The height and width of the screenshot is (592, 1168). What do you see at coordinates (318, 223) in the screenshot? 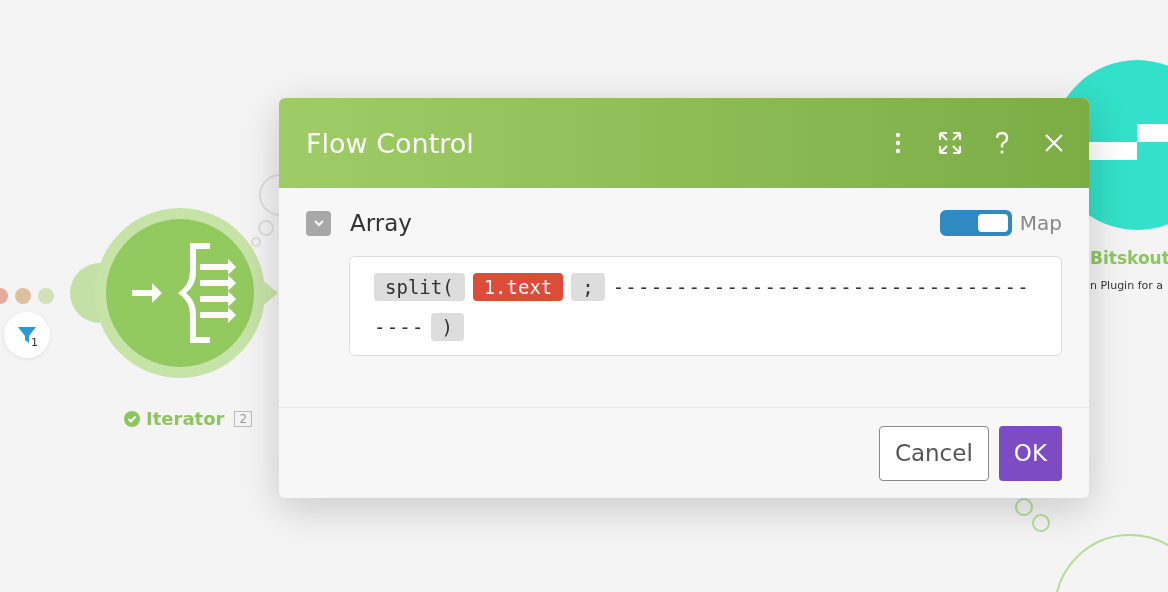
I see `collapse-button` at bounding box center [318, 223].